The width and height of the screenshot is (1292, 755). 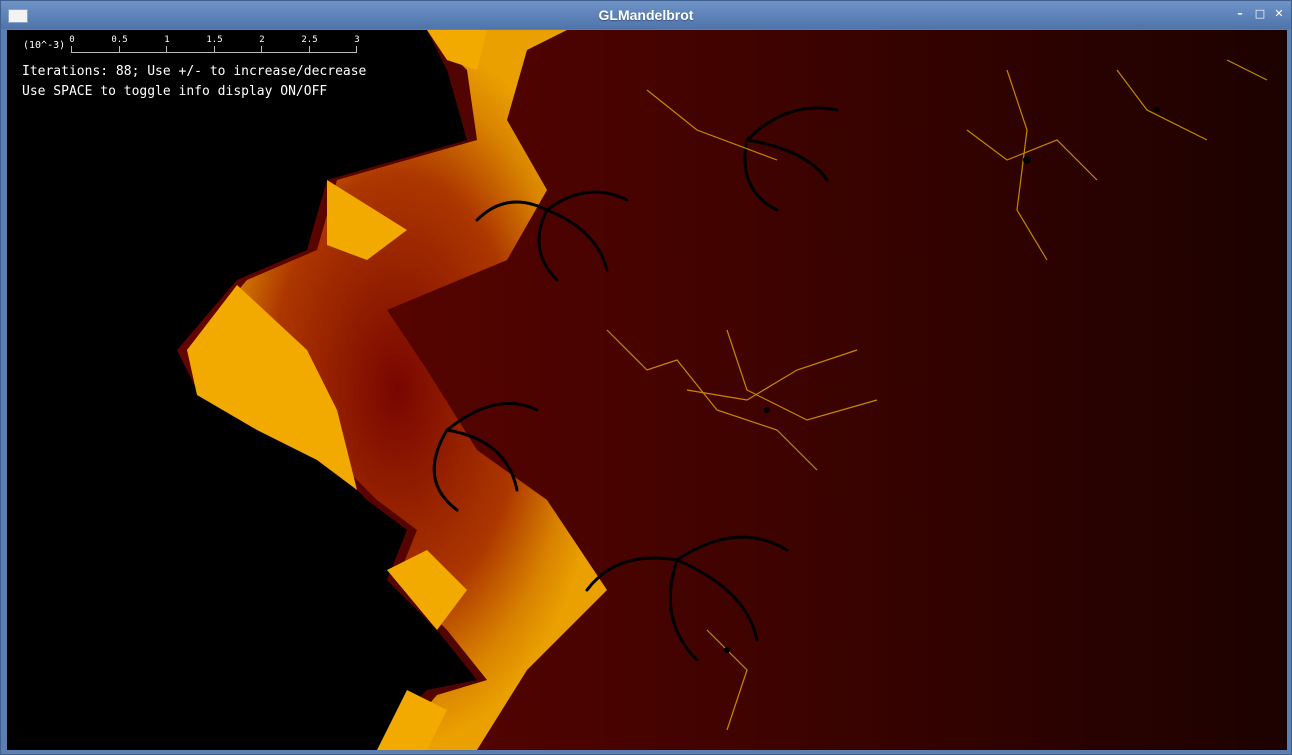 I want to click on toggle-info-hint: Use SPACE to toggle info display ON/OFF, so click(x=175, y=91).